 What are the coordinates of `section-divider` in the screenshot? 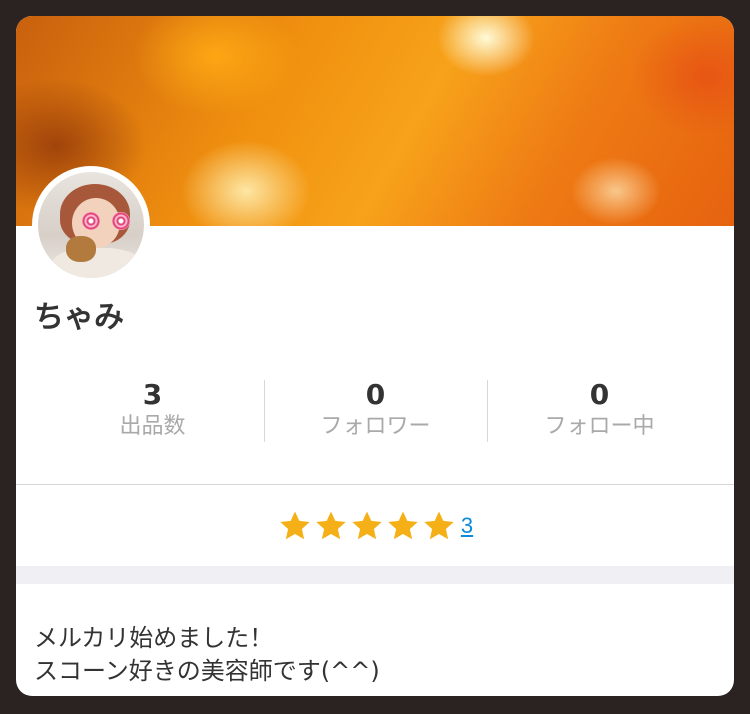 It's located at (375, 484).